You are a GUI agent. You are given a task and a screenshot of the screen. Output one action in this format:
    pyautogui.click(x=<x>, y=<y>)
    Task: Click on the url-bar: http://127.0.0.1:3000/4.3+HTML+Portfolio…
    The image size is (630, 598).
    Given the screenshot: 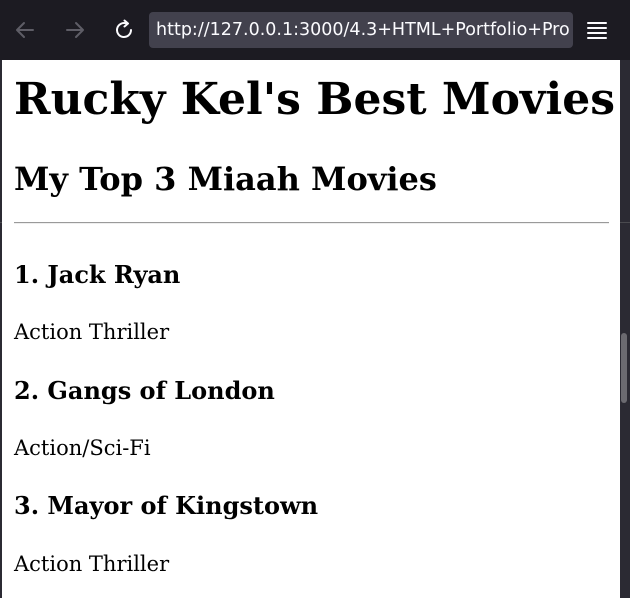 What is the action you would take?
    pyautogui.click(x=361, y=30)
    